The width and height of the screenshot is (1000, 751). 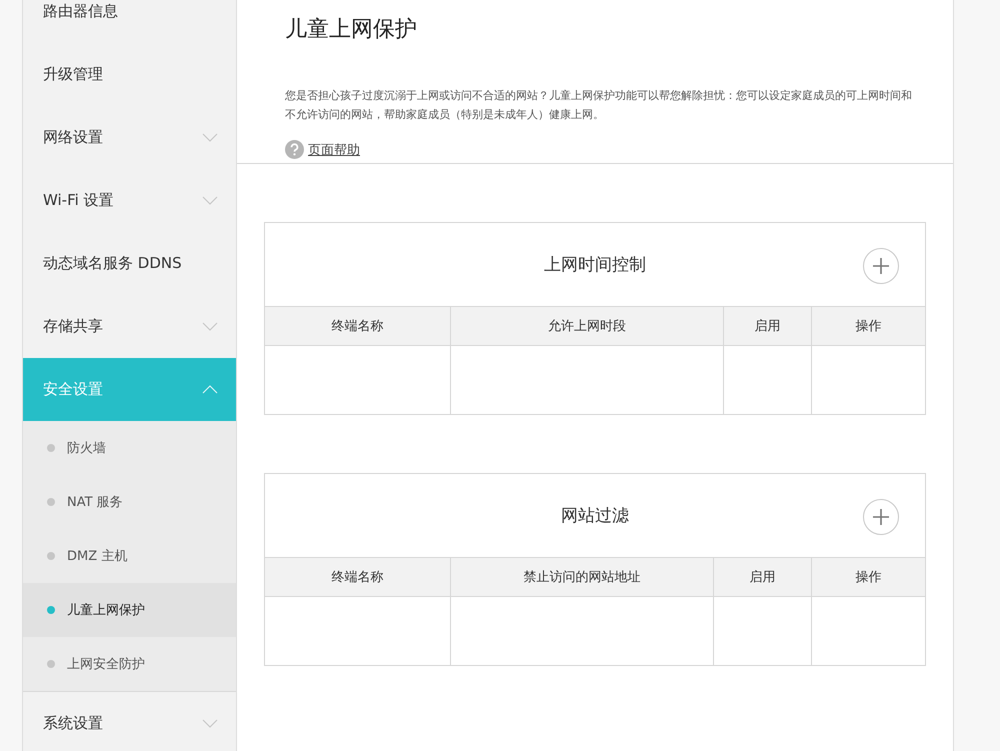 What do you see at coordinates (294, 149) in the screenshot?
I see `help-icon` at bounding box center [294, 149].